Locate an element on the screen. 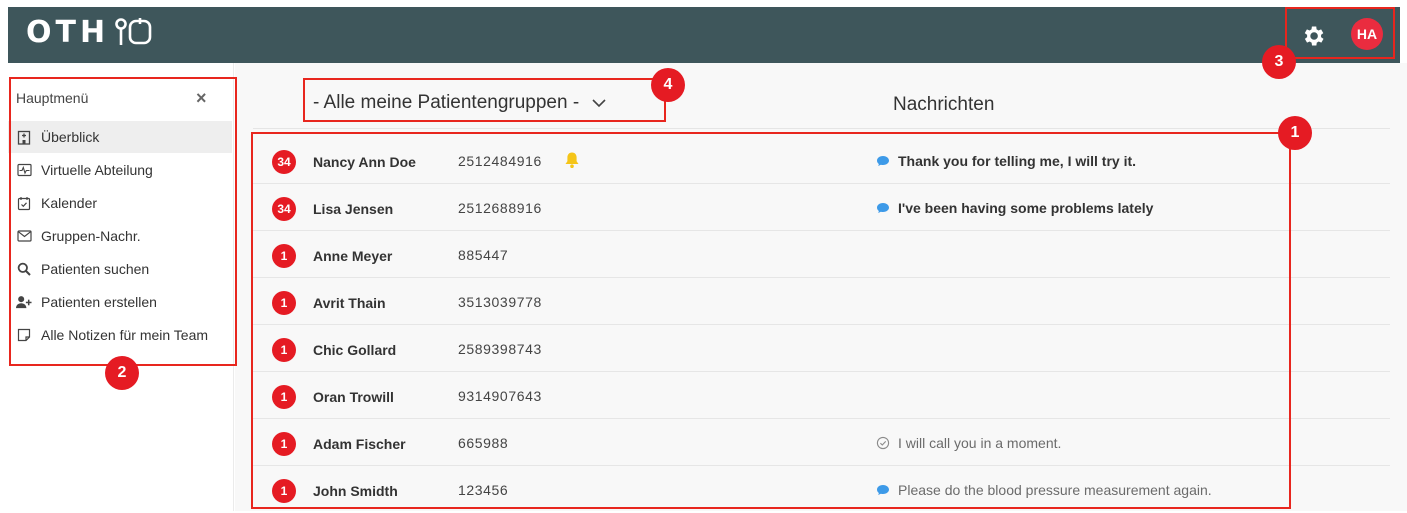 The height and width of the screenshot is (513, 1407). logo-text: OTH is located at coordinates (68, 32).